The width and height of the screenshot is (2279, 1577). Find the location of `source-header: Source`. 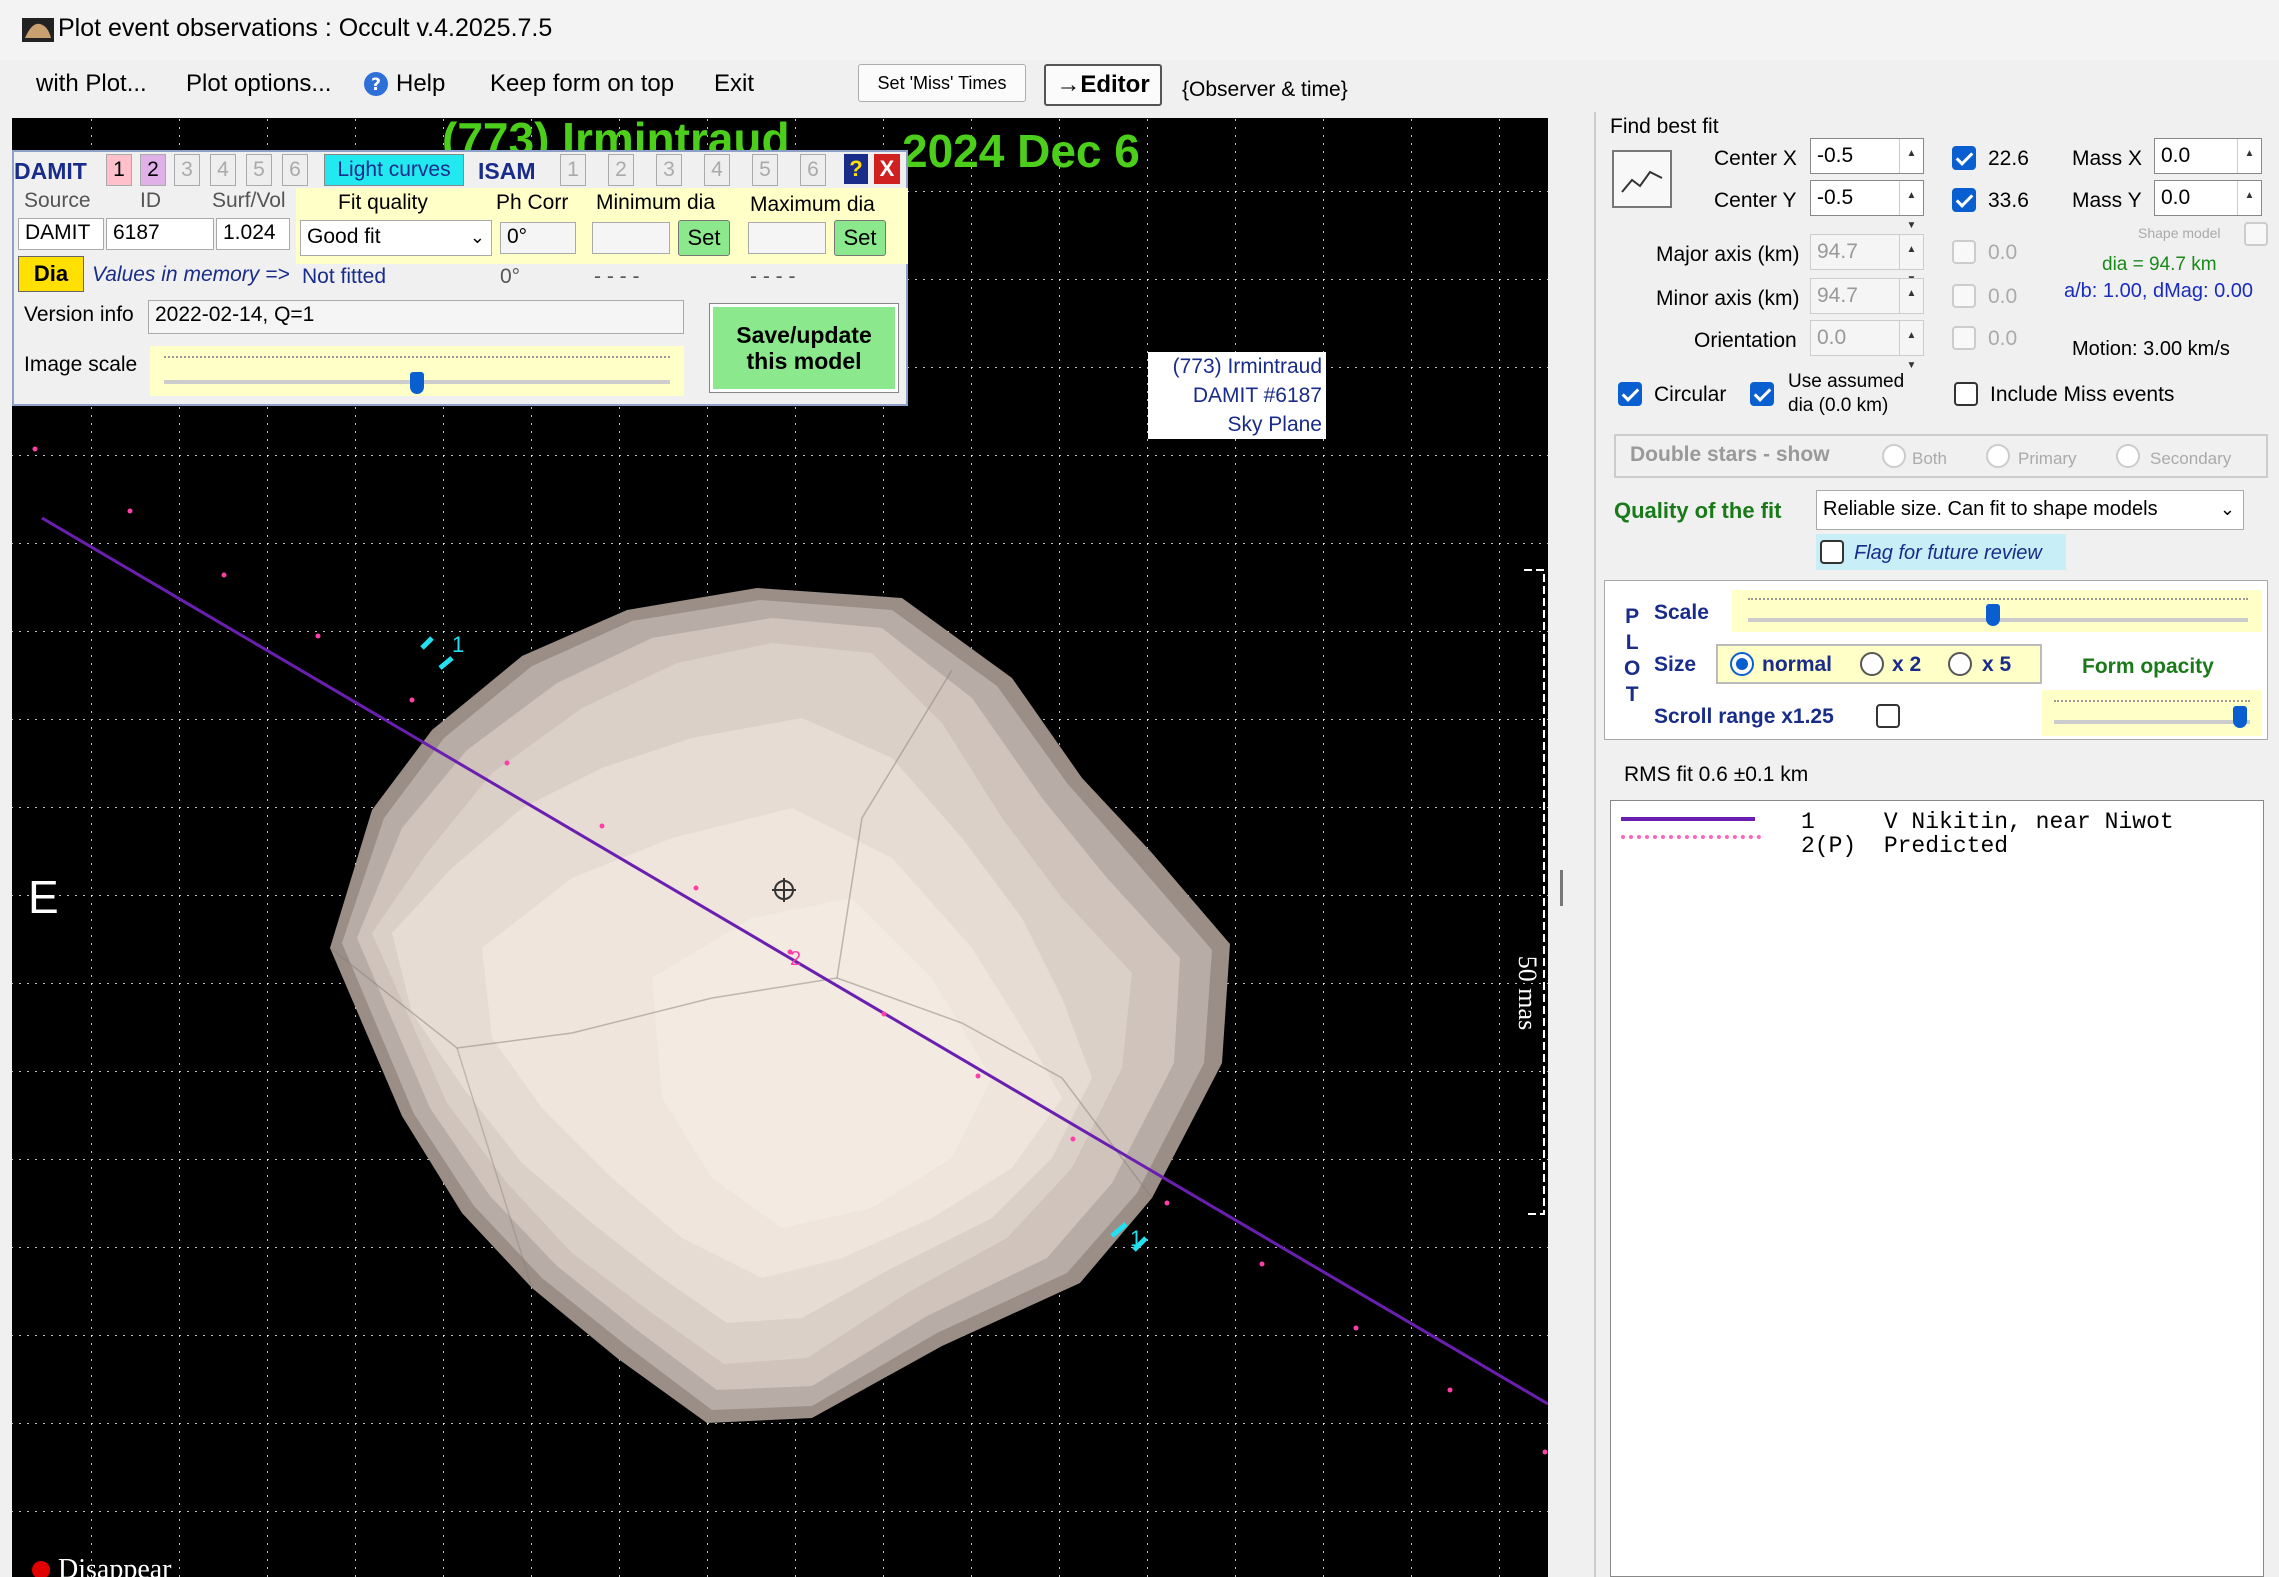

source-header: Source is located at coordinates (57, 200).